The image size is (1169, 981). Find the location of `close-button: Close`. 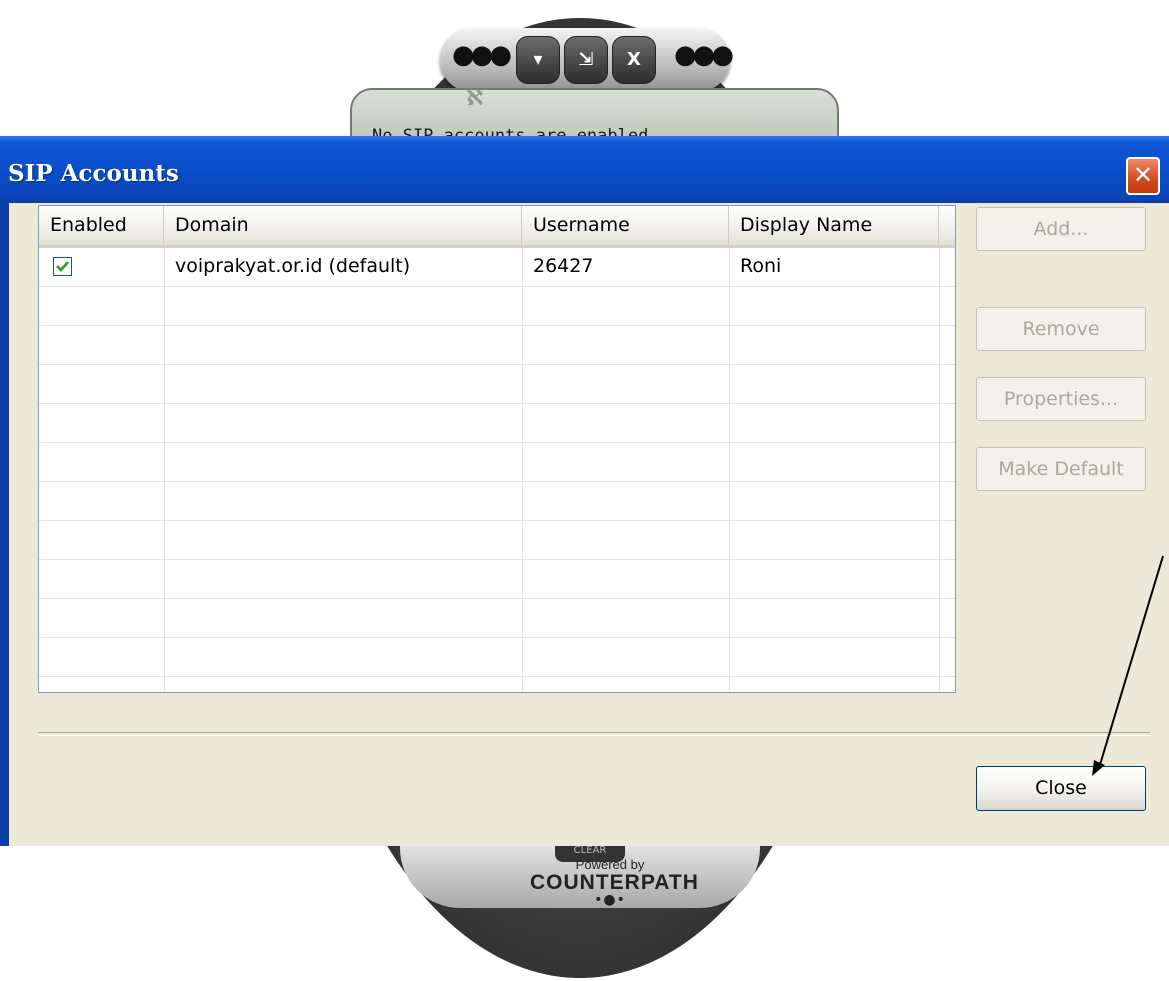

close-button: Close is located at coordinates (1061, 788).